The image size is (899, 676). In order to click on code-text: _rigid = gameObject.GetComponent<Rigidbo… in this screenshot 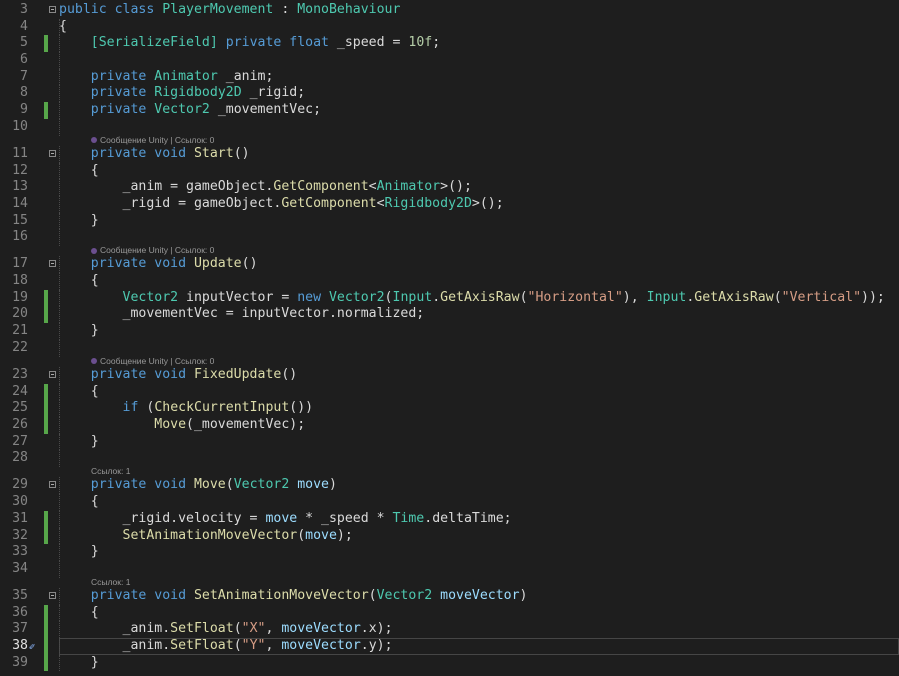, I will do `click(281, 204)`.